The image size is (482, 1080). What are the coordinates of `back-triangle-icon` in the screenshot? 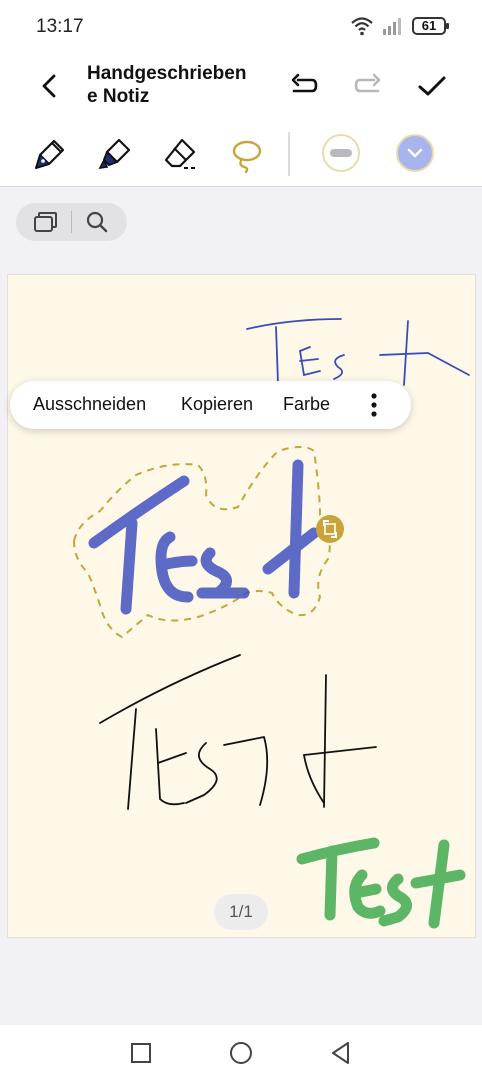 It's located at (340, 1053).